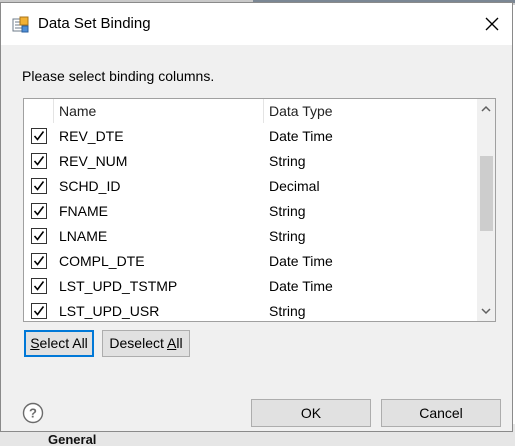 This screenshot has width=515, height=447. I want to click on cancel-button: Cancel, so click(441, 413).